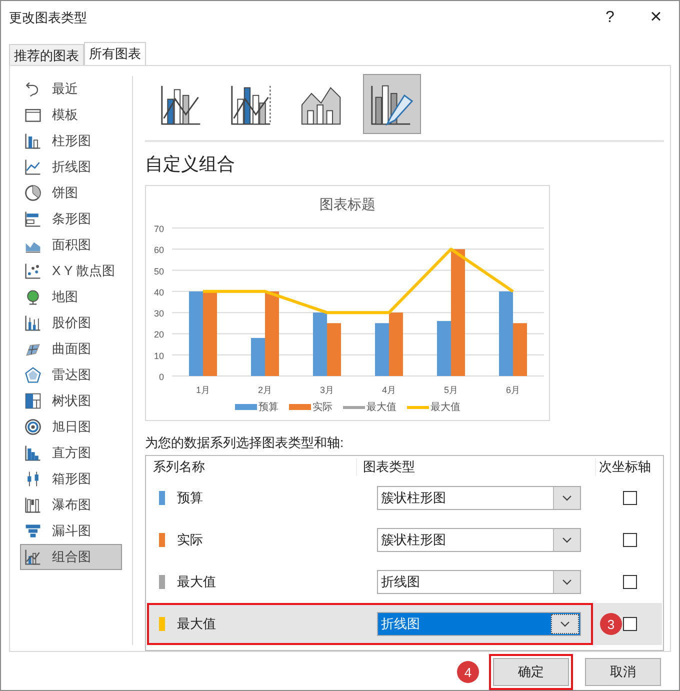 This screenshot has height=691, width=680. Describe the element at coordinates (71, 89) in the screenshot. I see `sidebar-item: 最近` at that location.